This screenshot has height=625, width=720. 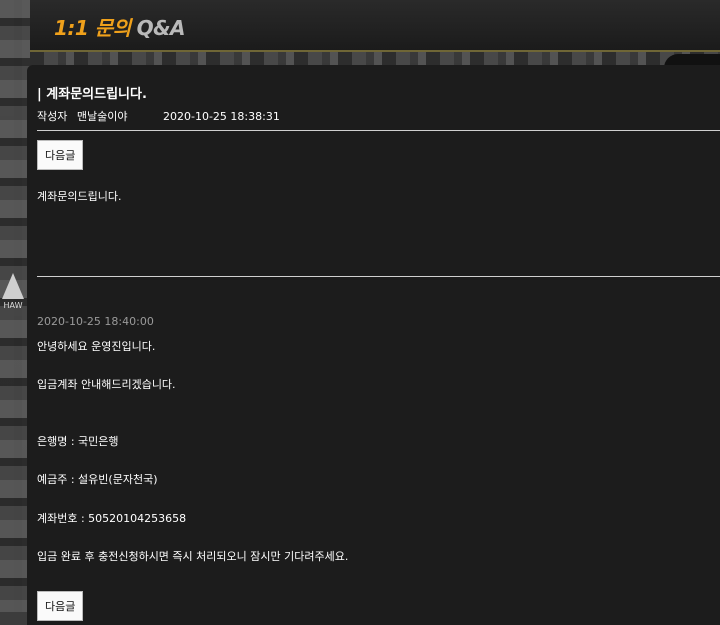 What do you see at coordinates (92, 28) in the screenshot?
I see `page-title-ko: 1:1 문의` at bounding box center [92, 28].